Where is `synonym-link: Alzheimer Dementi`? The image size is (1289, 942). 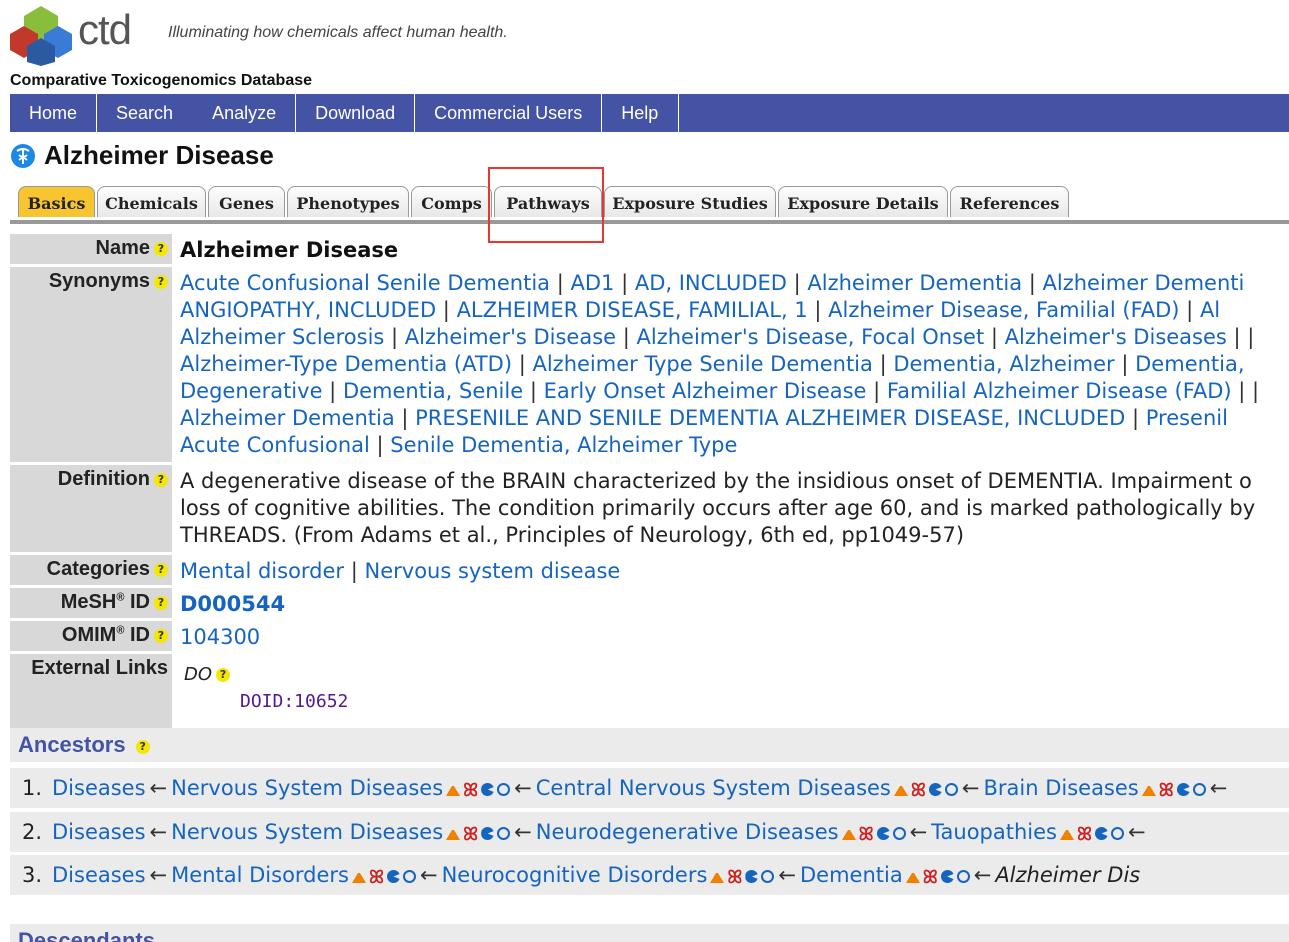
synonym-link: Alzheimer Dementi is located at coordinates (1144, 283).